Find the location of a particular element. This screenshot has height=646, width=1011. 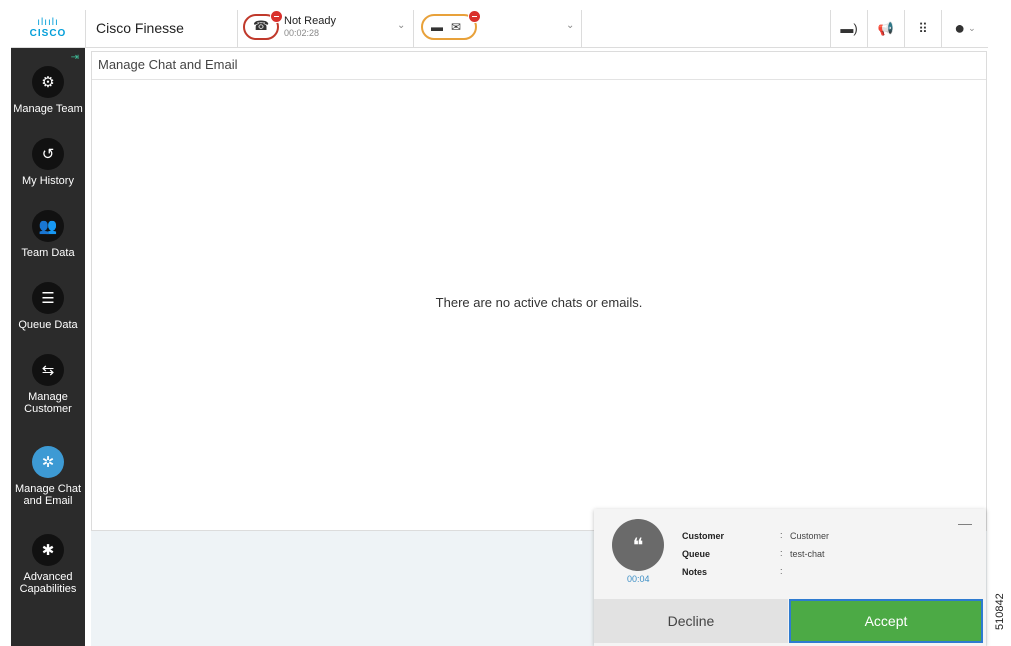

history-icon: ↺ is located at coordinates (48, 154).